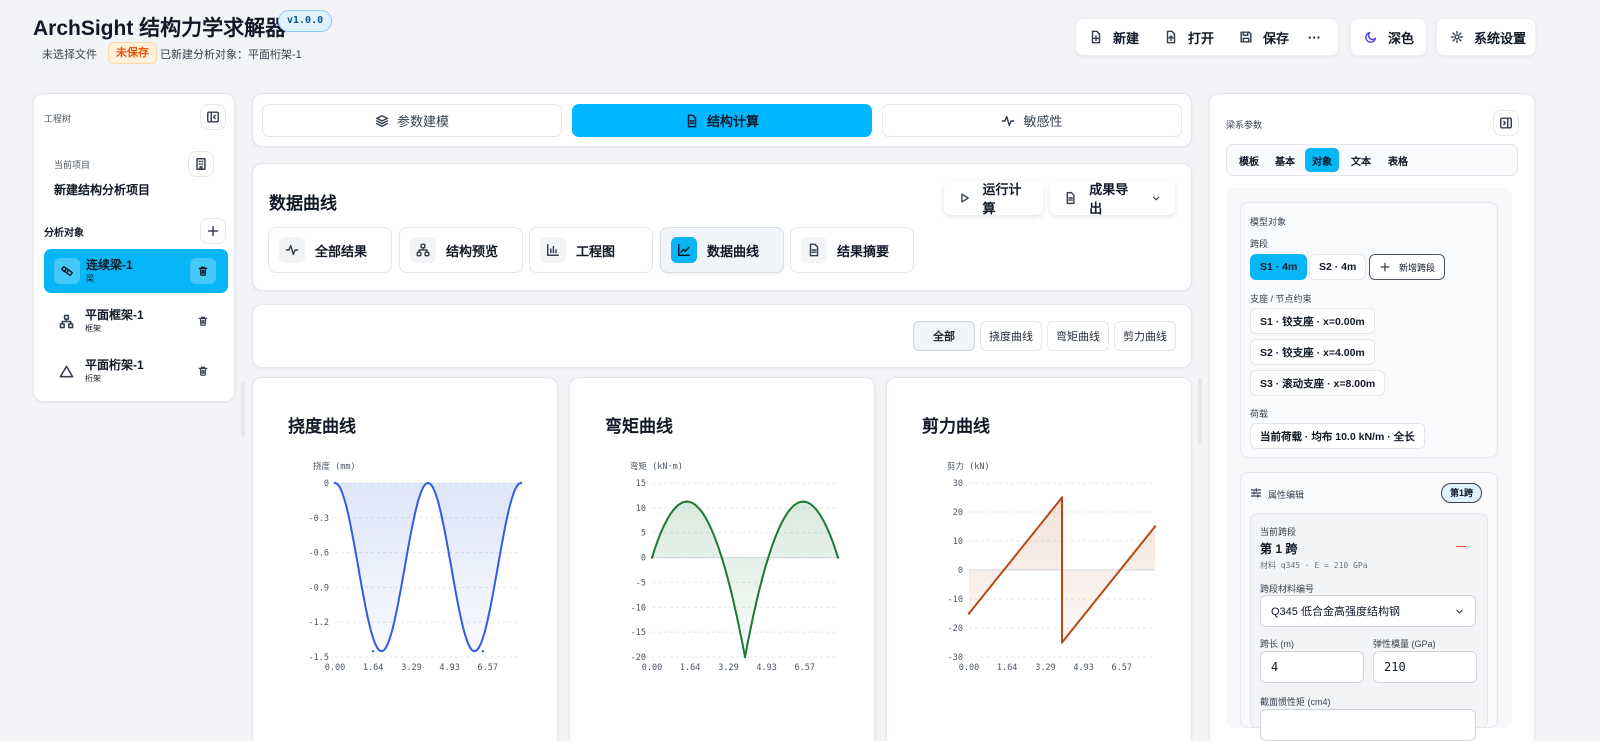 The width and height of the screenshot is (1600, 741). I want to click on span-chip-s2: S2 · 4m, so click(1338, 267).